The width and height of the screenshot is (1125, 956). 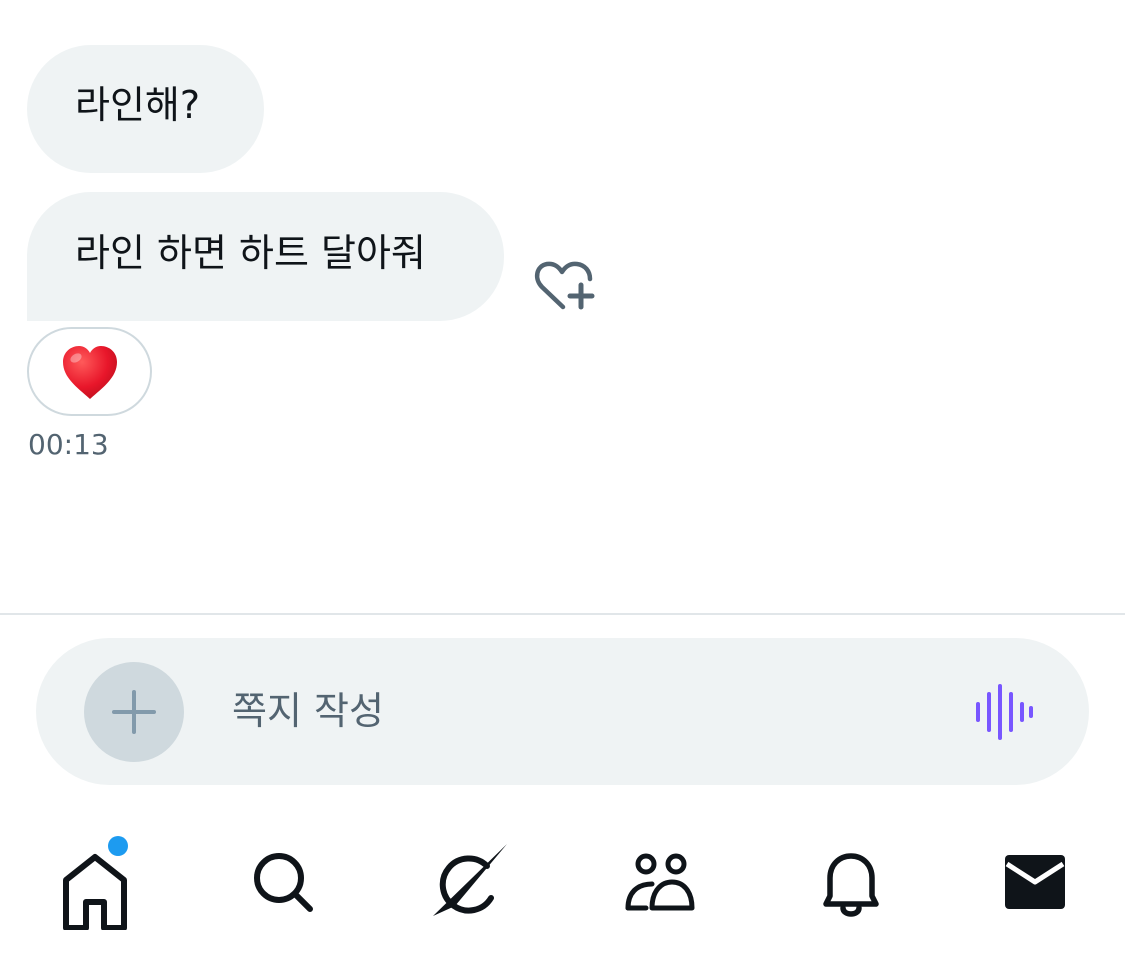 I want to click on messages-icon, so click(x=1035, y=882).